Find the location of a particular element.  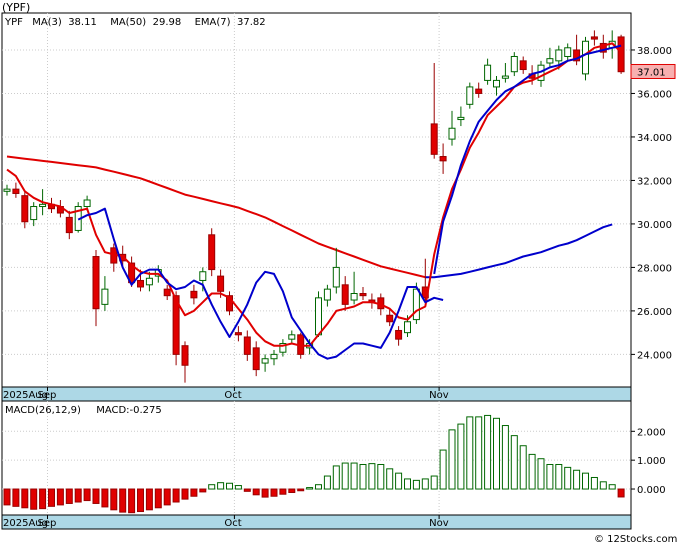

price-legend-label: EMA(7) is located at coordinates (213, 22).